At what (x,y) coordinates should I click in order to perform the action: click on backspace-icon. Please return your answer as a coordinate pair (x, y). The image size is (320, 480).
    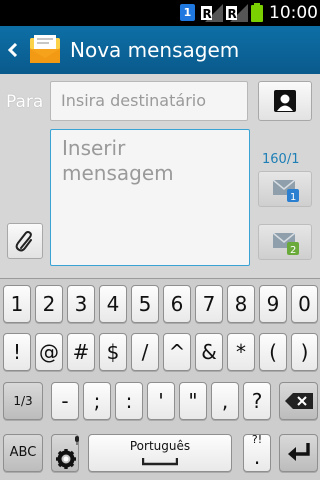
    Looking at the image, I should click on (299, 401).